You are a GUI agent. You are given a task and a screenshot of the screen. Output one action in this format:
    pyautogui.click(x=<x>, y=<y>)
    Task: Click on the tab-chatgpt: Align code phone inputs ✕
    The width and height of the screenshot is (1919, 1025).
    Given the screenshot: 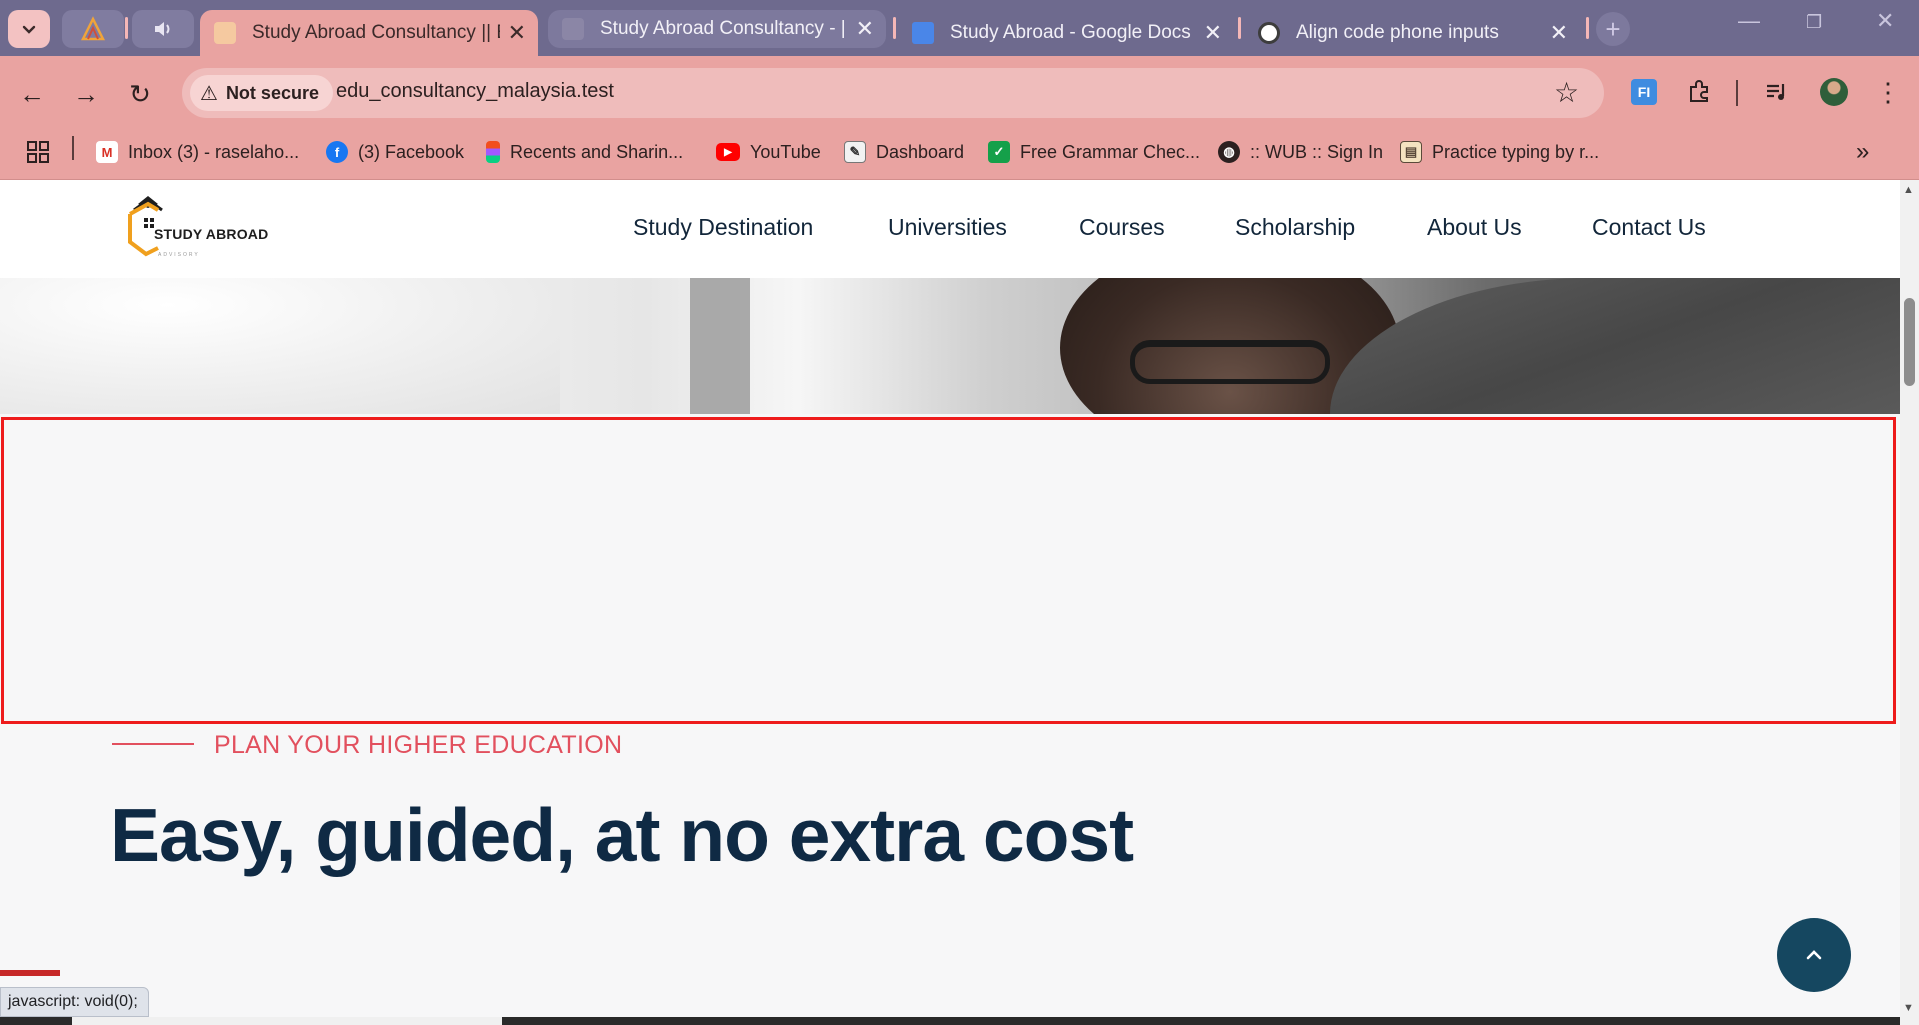 What is the action you would take?
    pyautogui.click(x=1412, y=33)
    